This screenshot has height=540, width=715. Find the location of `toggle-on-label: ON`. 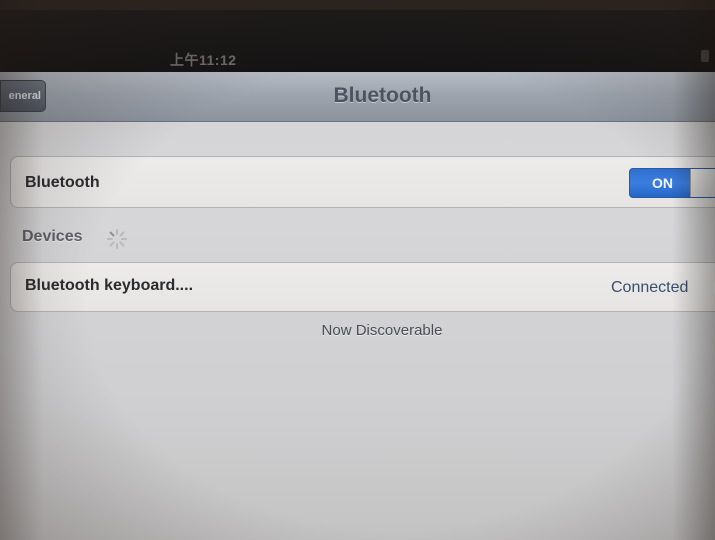

toggle-on-label: ON is located at coordinates (662, 183).